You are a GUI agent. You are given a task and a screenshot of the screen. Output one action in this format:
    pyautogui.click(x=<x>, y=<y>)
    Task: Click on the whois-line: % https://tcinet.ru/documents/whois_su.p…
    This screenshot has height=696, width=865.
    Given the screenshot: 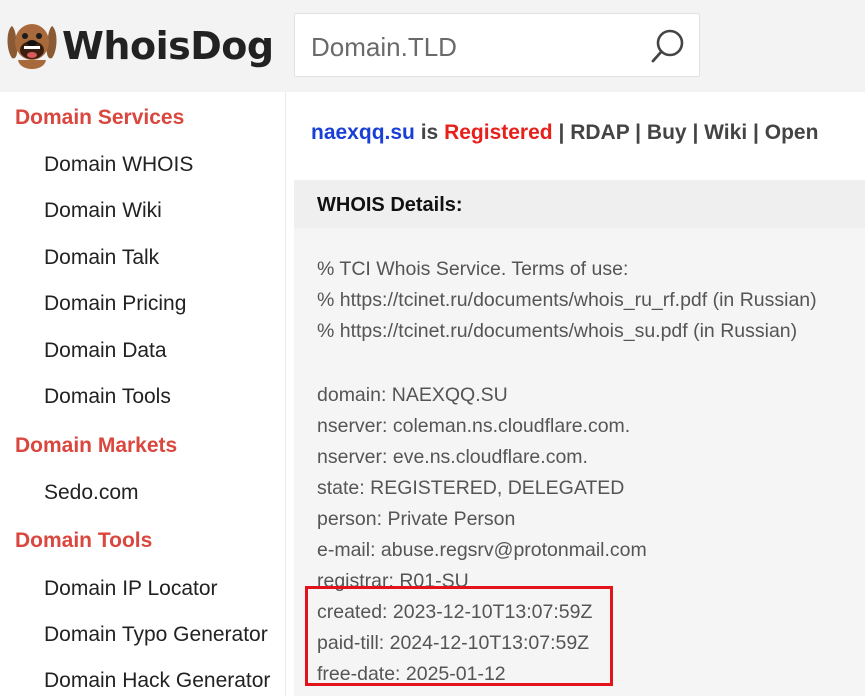 What is the action you would take?
    pyautogui.click(x=557, y=331)
    